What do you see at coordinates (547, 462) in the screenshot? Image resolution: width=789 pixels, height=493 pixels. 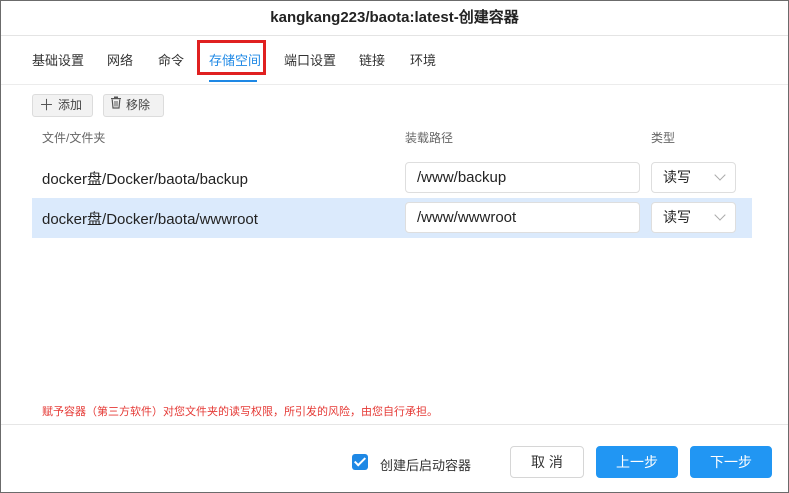 I see `cancel-button: 取 消` at bounding box center [547, 462].